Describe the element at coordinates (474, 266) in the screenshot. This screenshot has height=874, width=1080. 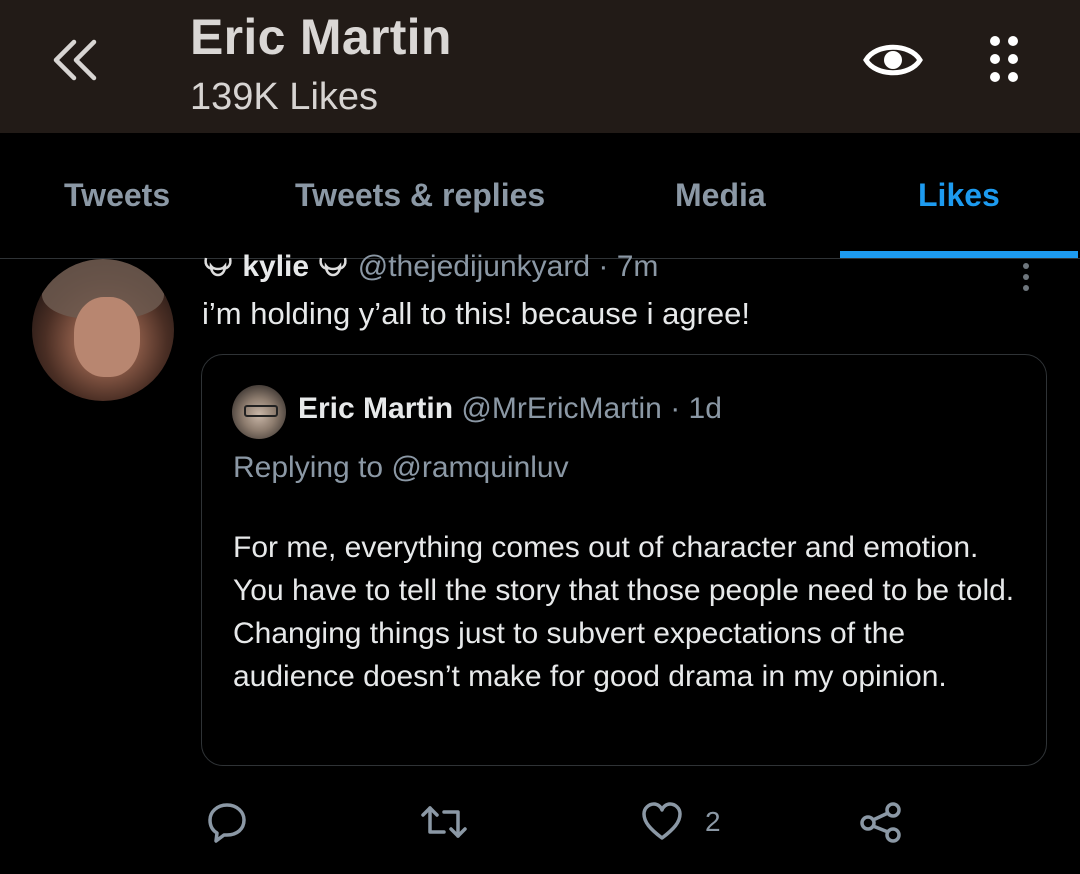
I see `author-handle: @thejedijunkyard` at that location.